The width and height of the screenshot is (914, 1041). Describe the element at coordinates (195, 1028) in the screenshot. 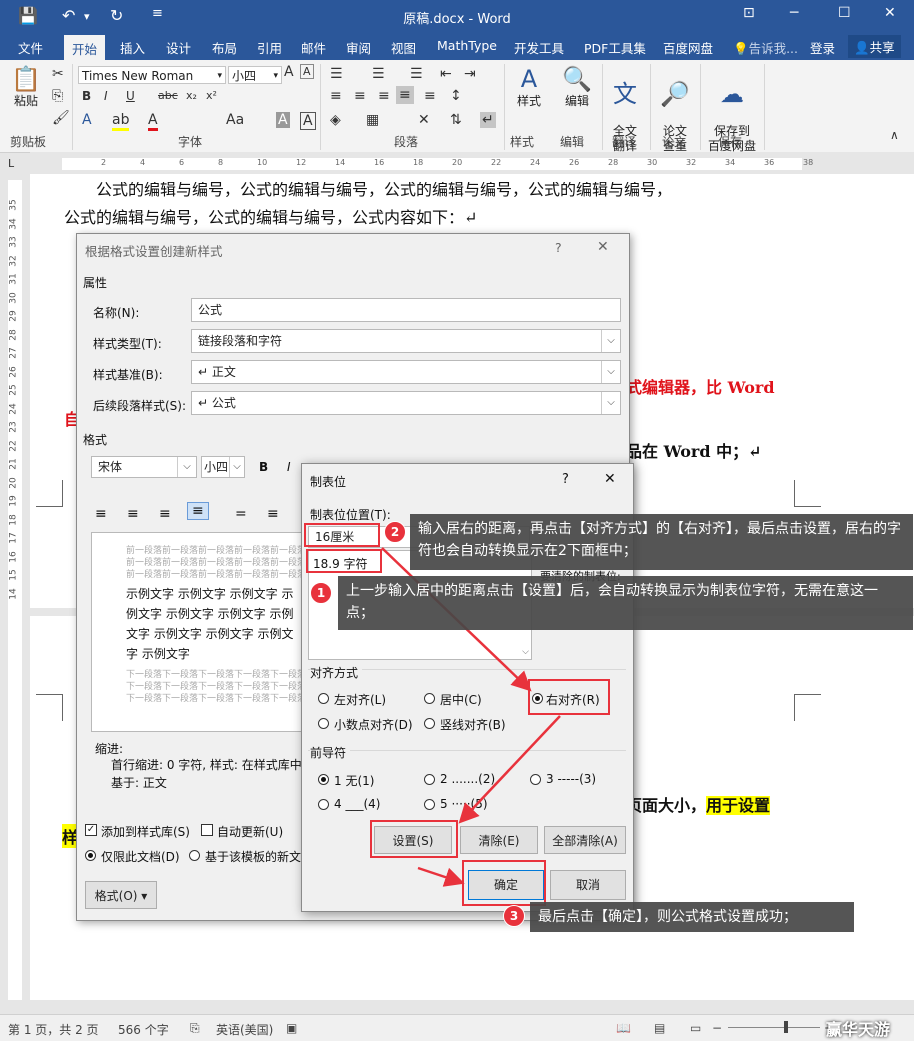

I see `proofing-icon: ⎘` at that location.